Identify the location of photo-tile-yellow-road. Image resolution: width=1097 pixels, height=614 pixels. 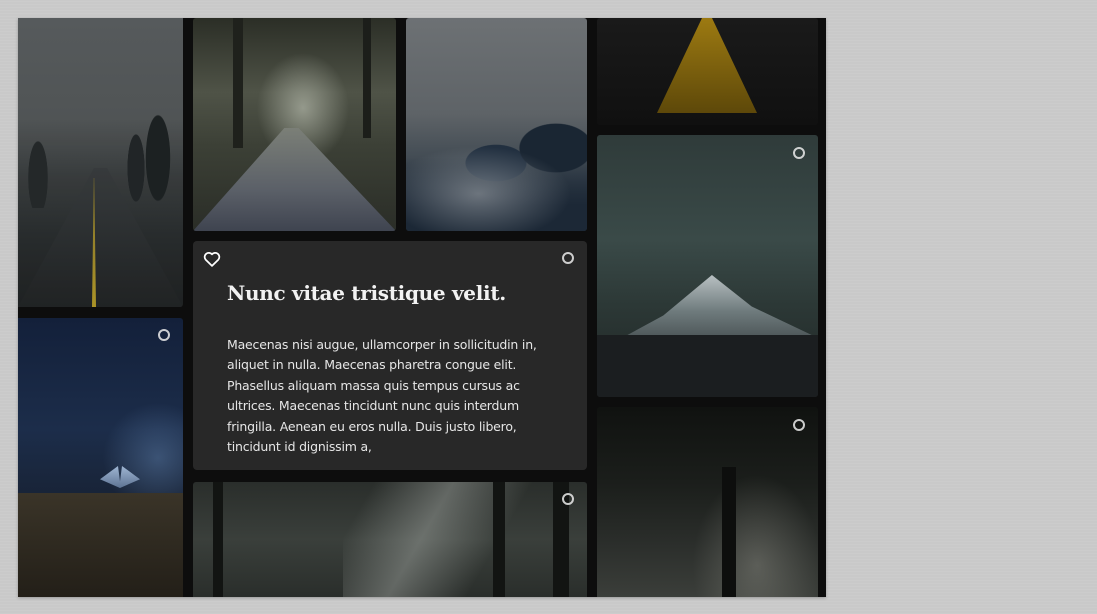
(707, 71).